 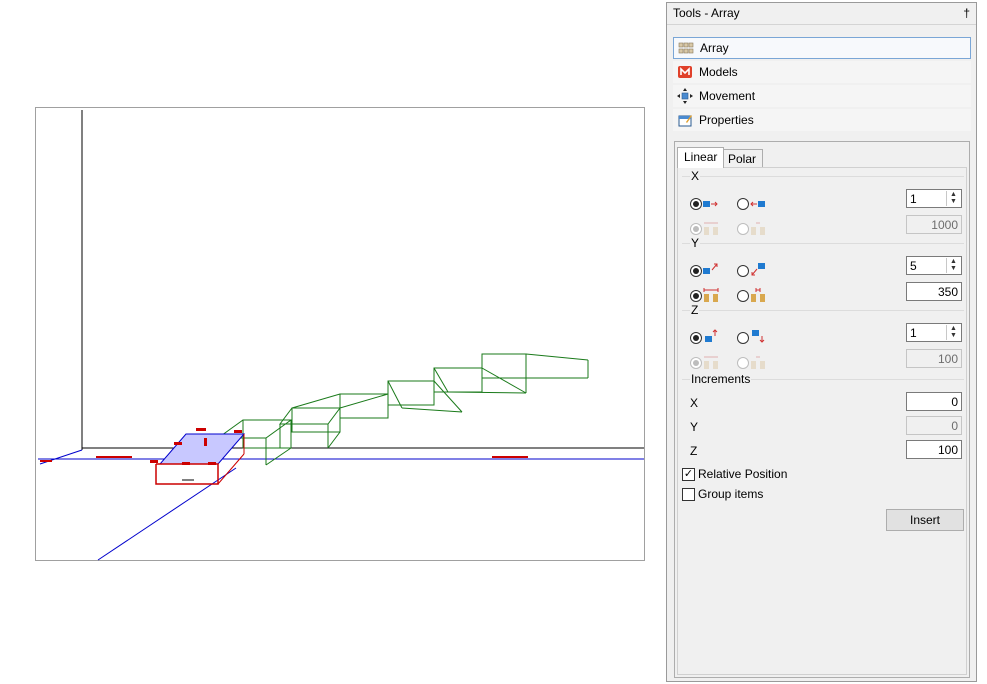 What do you see at coordinates (696, 229) in the screenshot?
I see `x-spacing-radio` at bounding box center [696, 229].